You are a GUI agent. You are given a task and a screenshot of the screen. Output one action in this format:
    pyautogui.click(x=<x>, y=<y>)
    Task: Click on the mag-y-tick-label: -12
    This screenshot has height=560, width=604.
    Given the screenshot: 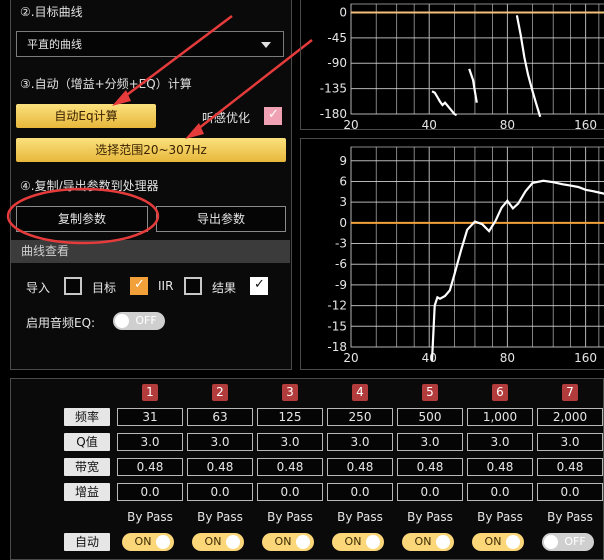 What is the action you would take?
    pyautogui.click(x=337, y=306)
    